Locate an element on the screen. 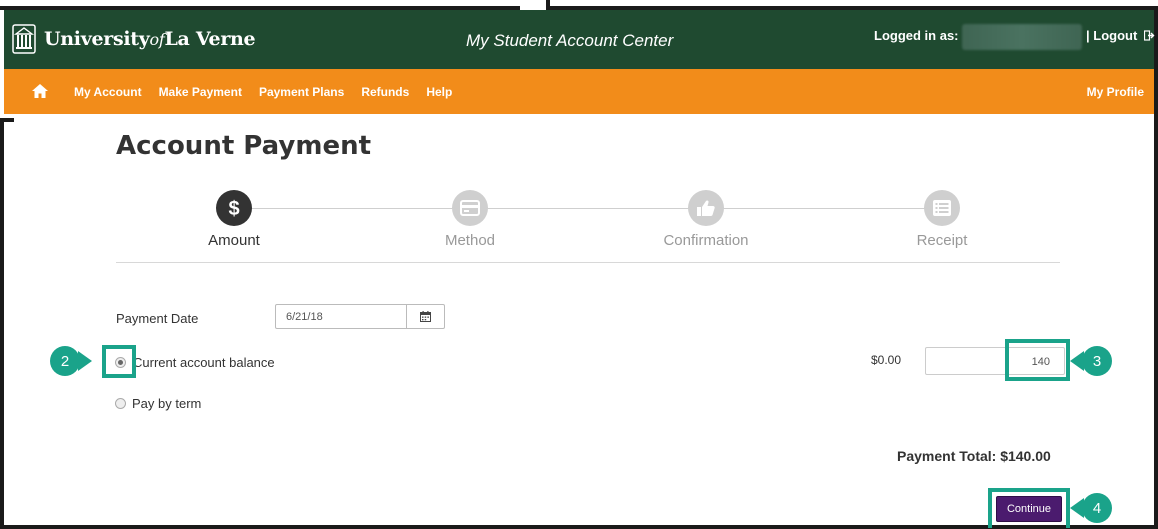  nav-item-my-profile: My Profile is located at coordinates (1115, 92).